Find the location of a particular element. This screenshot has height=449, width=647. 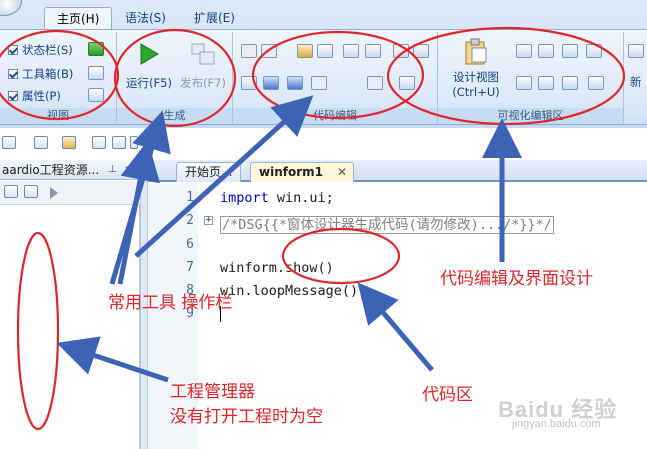

editor-tab-strip: 开始页... winform1 ✕ is located at coordinates (397, 171).